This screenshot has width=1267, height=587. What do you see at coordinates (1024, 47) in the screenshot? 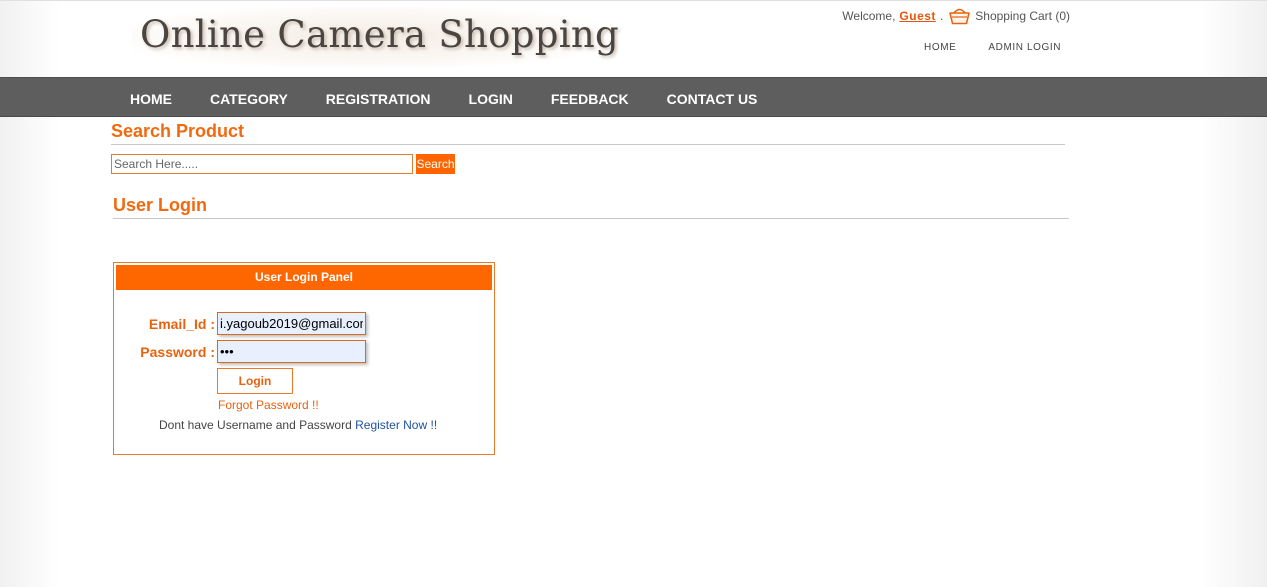
I see `top-link-admin-login: ADMIN LOGIN` at bounding box center [1024, 47].